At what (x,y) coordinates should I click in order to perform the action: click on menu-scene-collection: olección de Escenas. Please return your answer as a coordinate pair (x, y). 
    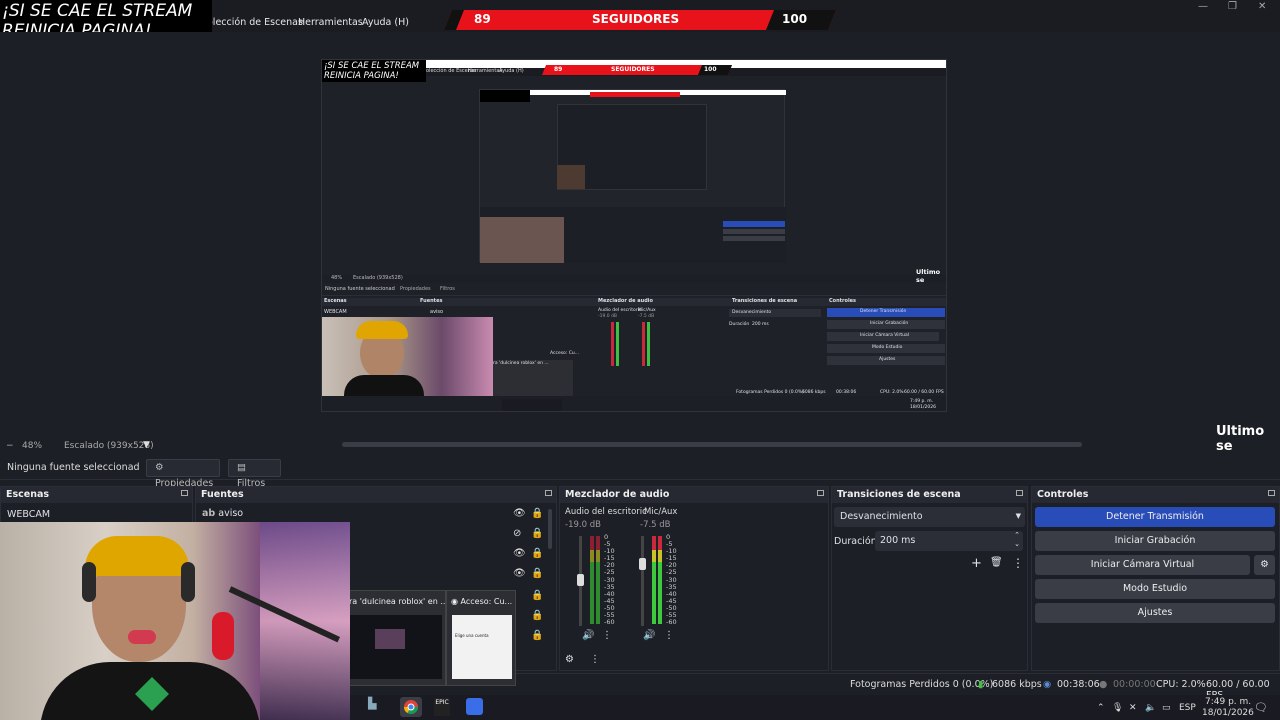
    Looking at the image, I should click on (255, 22).